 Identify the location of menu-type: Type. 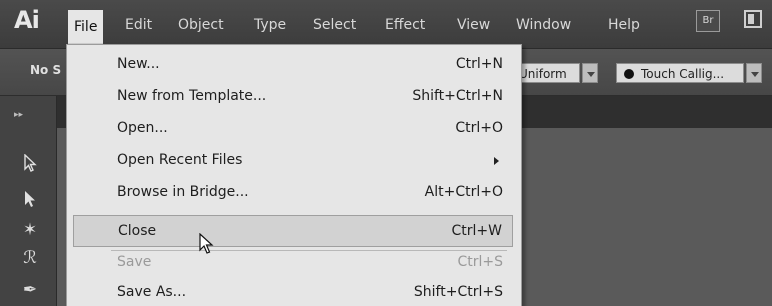
(270, 25).